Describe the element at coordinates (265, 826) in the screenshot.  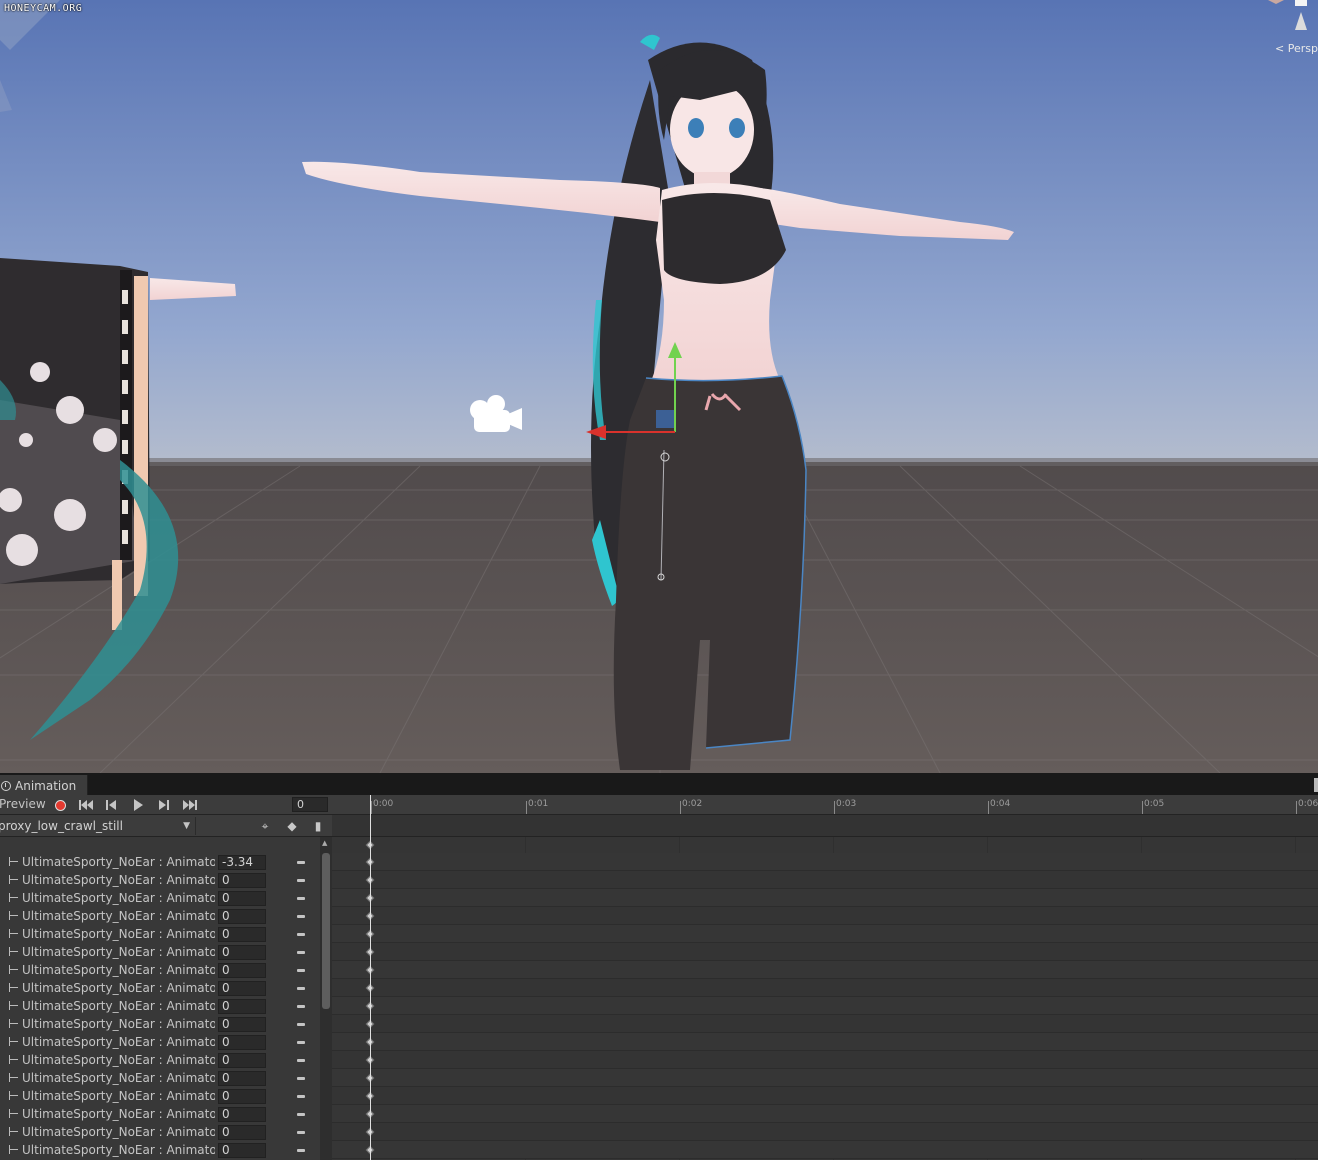
I see `filter-button: ⌖` at that location.